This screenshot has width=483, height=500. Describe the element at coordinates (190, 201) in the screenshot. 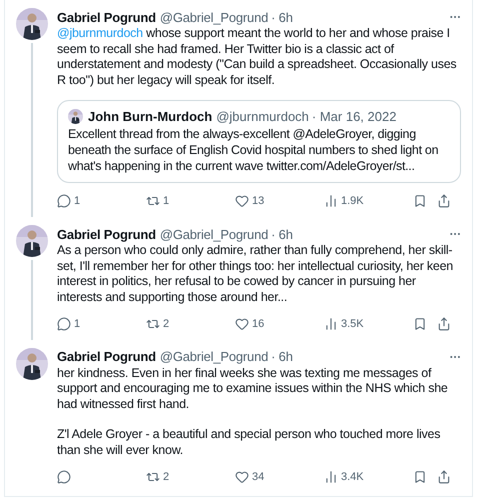

I see `retweet-button: 1` at that location.